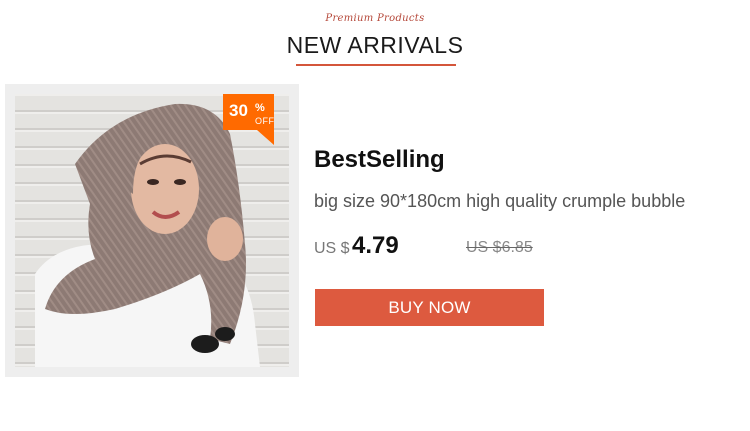 The height and width of the screenshot is (431, 750). What do you see at coordinates (376, 65) in the screenshot?
I see `title-underline` at bounding box center [376, 65].